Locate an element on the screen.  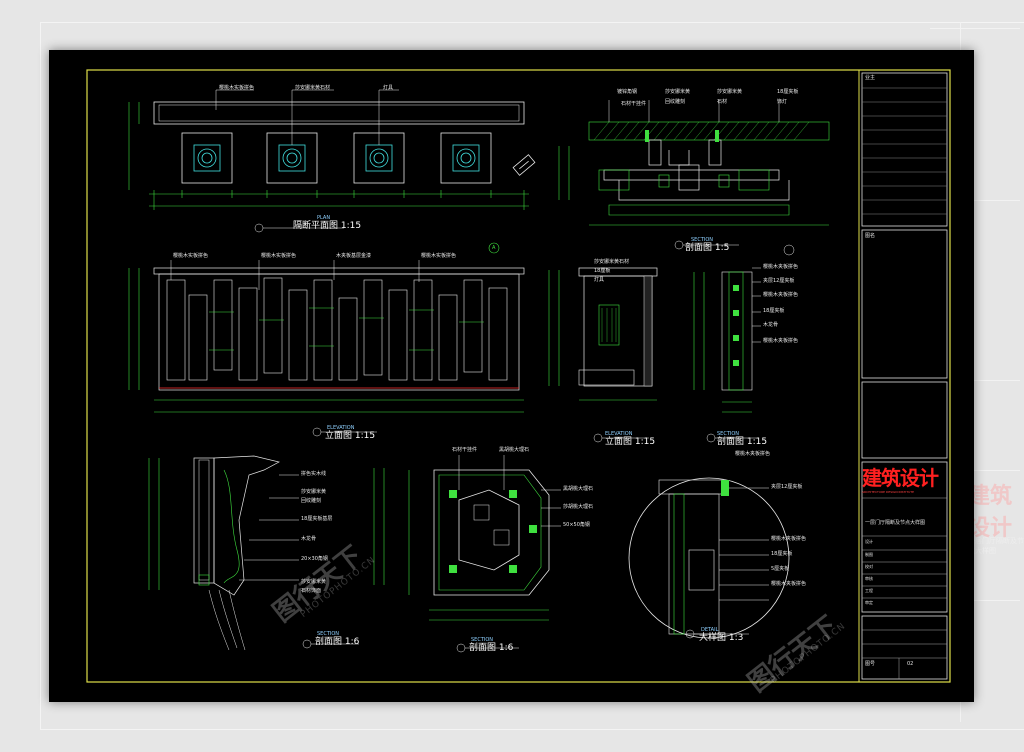
background-line is located at coordinates (975, 28).